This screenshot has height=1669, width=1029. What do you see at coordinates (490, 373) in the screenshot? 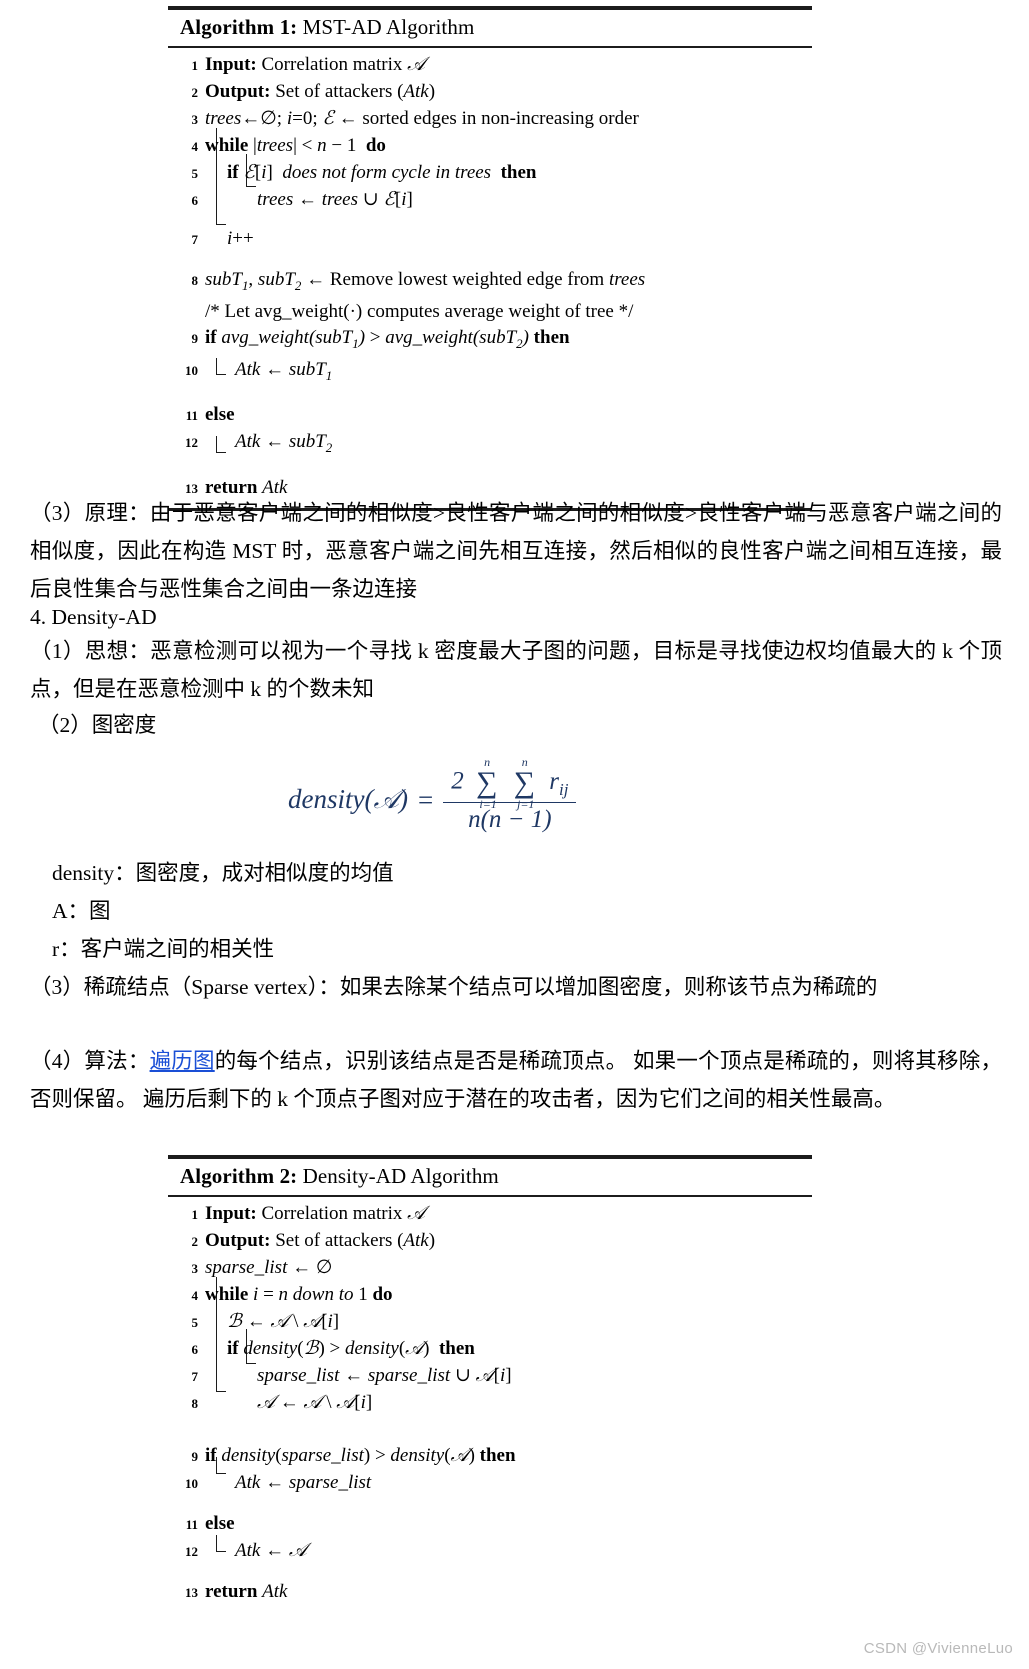
I see `algo1-line-10: 10 Atk ← subT1` at bounding box center [490, 373].